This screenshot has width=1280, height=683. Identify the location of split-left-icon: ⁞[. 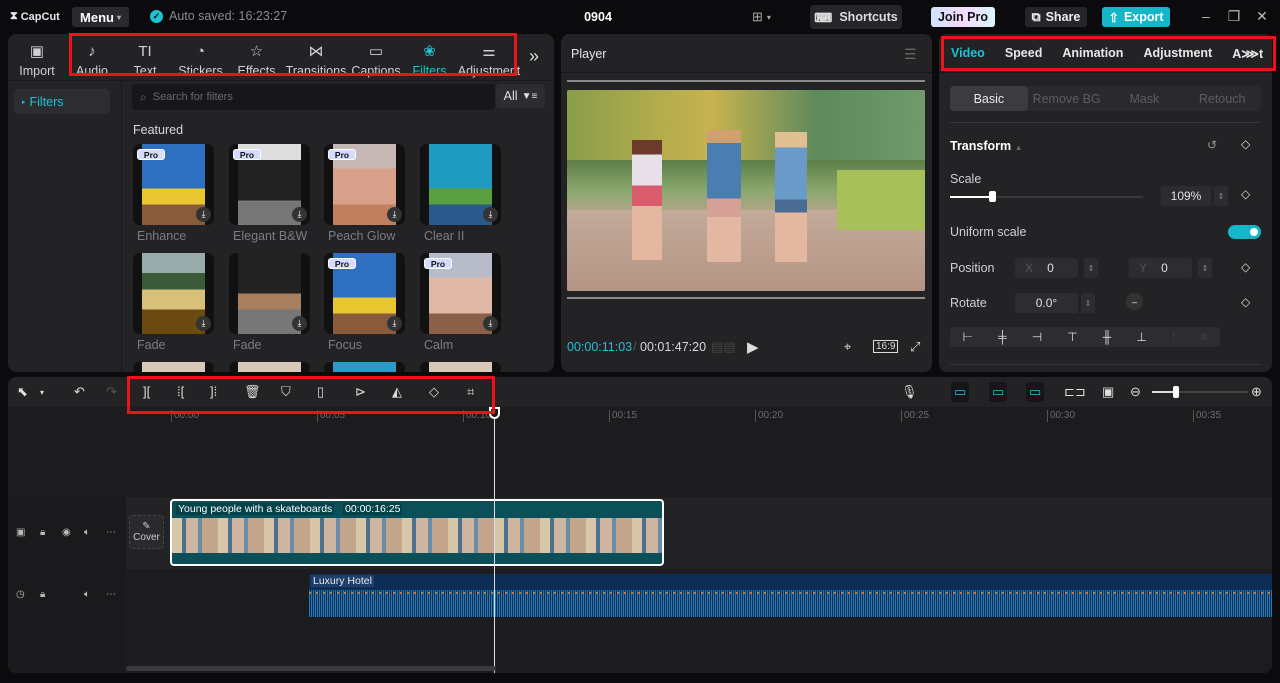
(180, 391).